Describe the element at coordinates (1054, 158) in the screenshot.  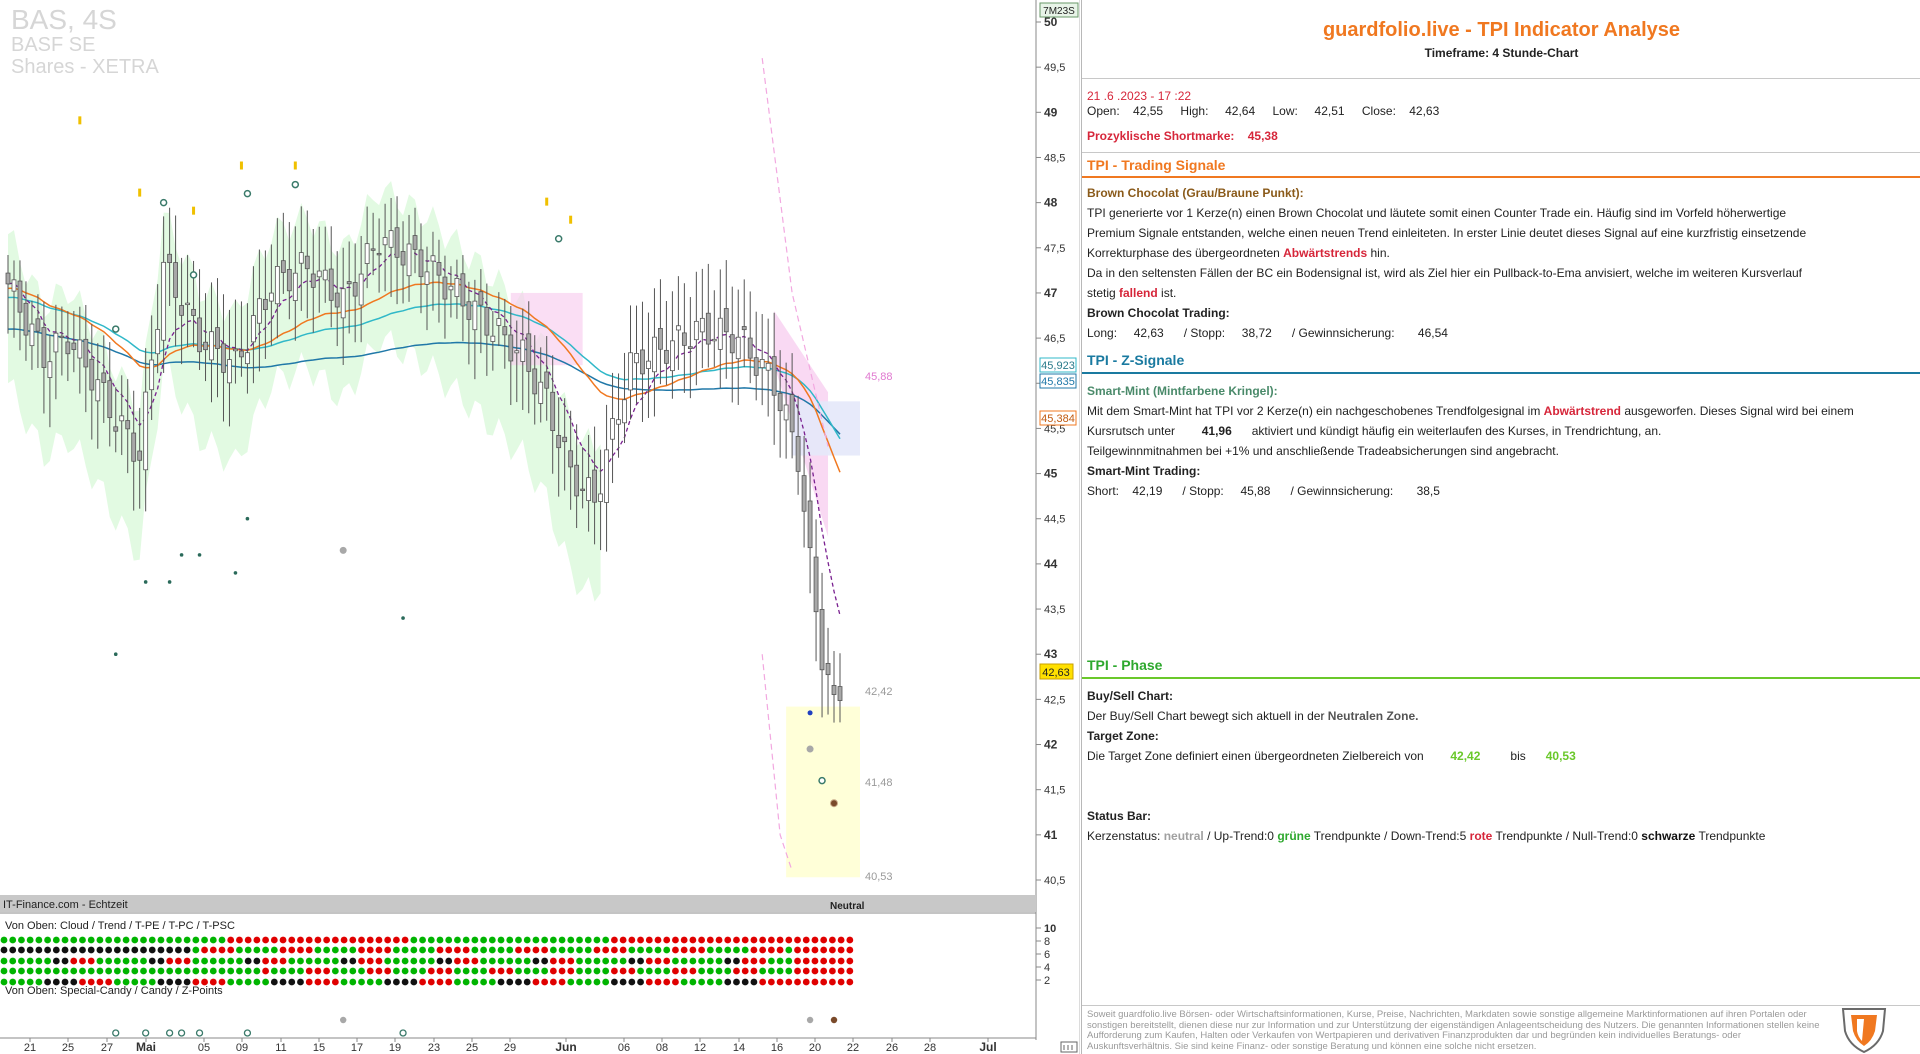
I see `price-tick-label: 48,5` at that location.